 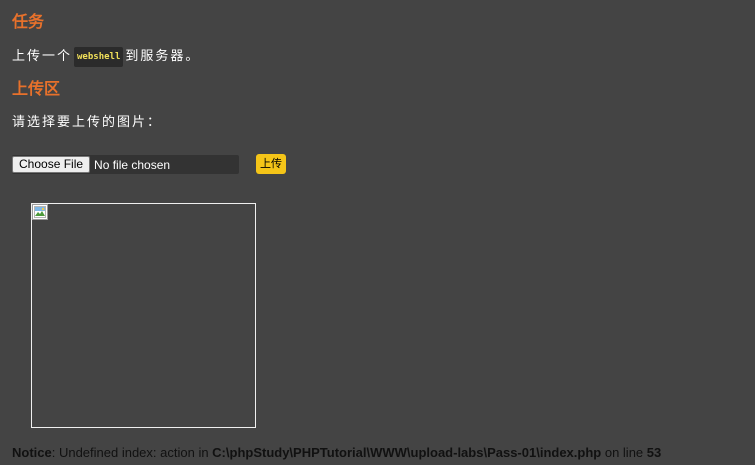 What do you see at coordinates (99, 57) in the screenshot?
I see `webshell-code: webshell` at bounding box center [99, 57].